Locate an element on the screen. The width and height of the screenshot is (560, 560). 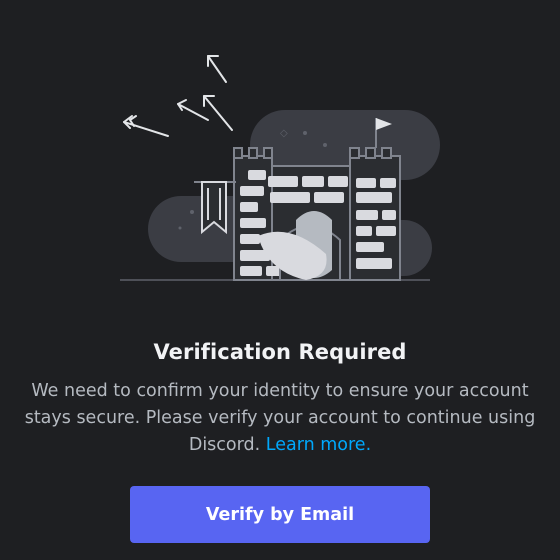
verify-by-email-button: Verify by Email is located at coordinates (280, 514).